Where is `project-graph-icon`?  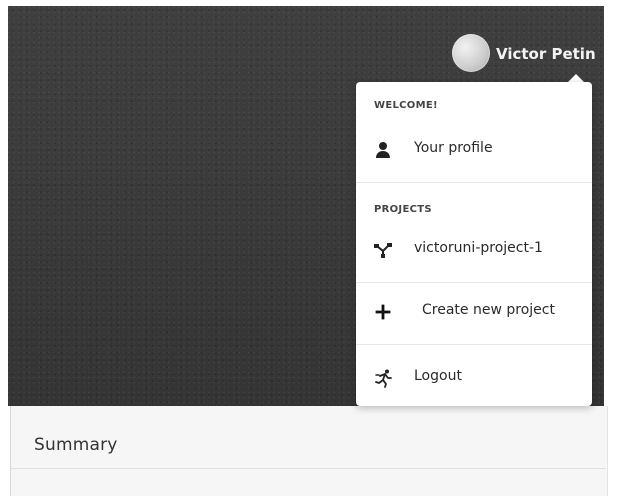 project-graph-icon is located at coordinates (383, 250).